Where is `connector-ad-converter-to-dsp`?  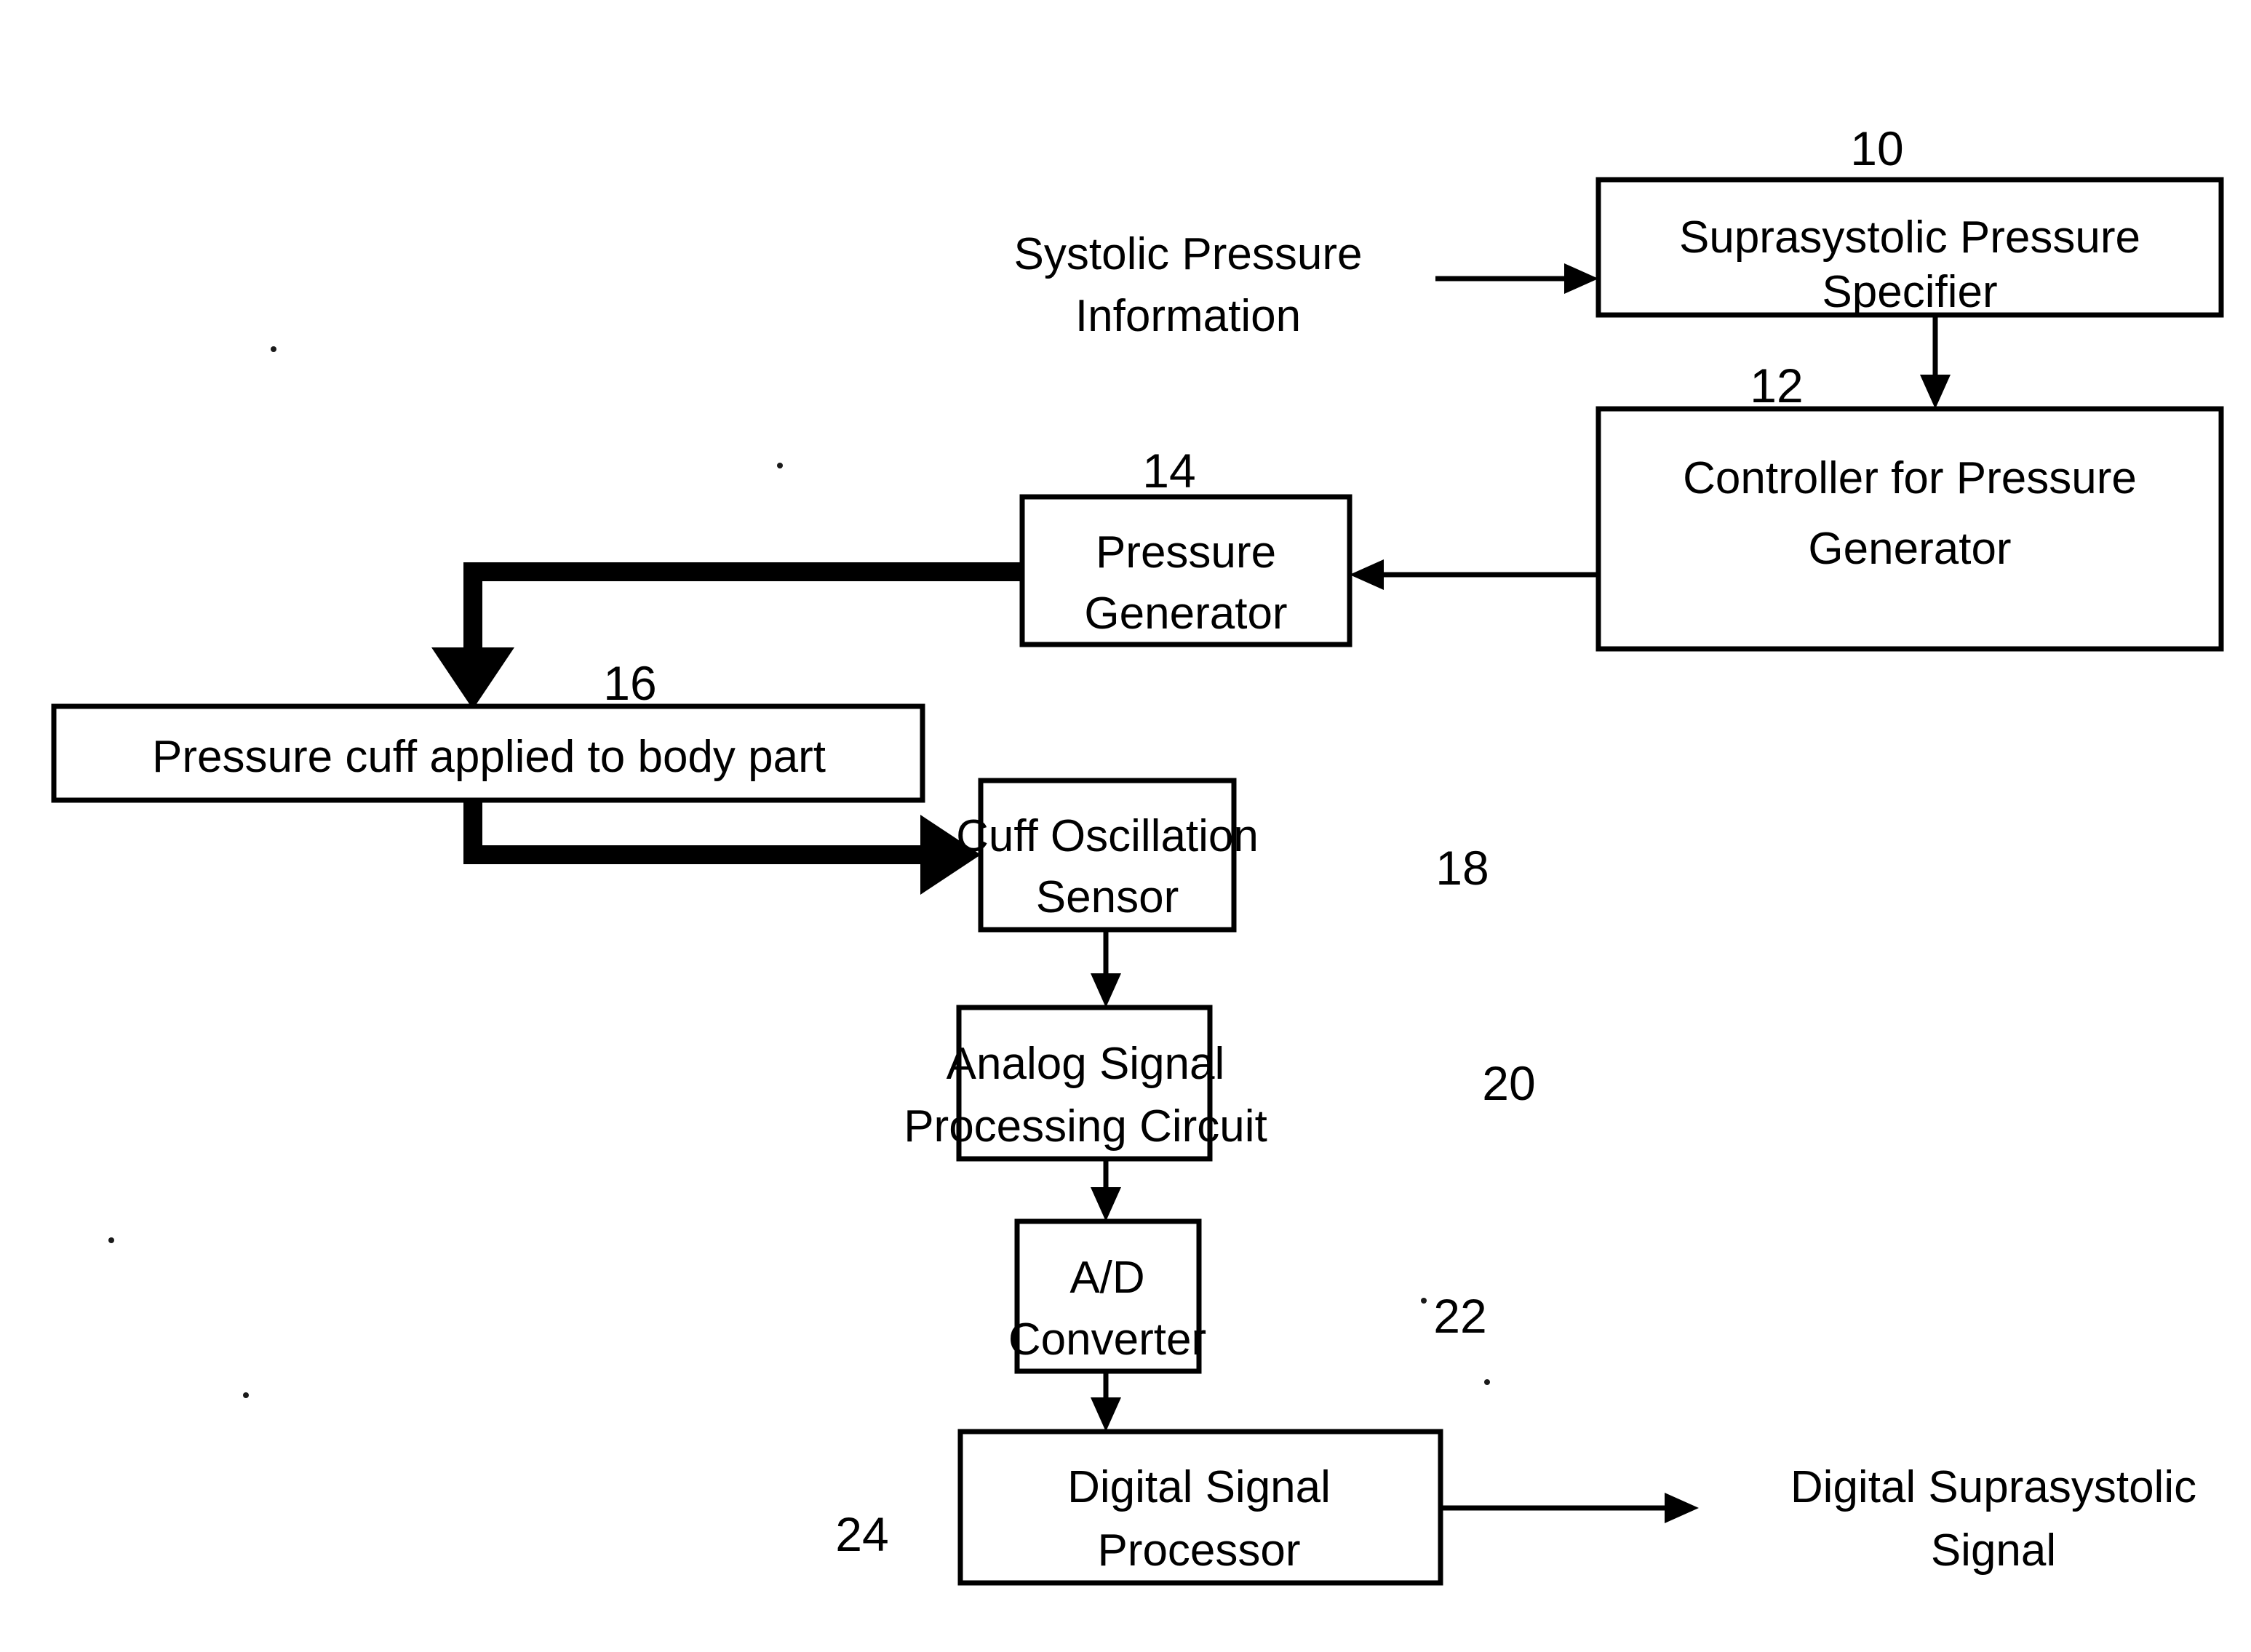
connector-ad-converter-to-dsp is located at coordinates (1106, 1401).